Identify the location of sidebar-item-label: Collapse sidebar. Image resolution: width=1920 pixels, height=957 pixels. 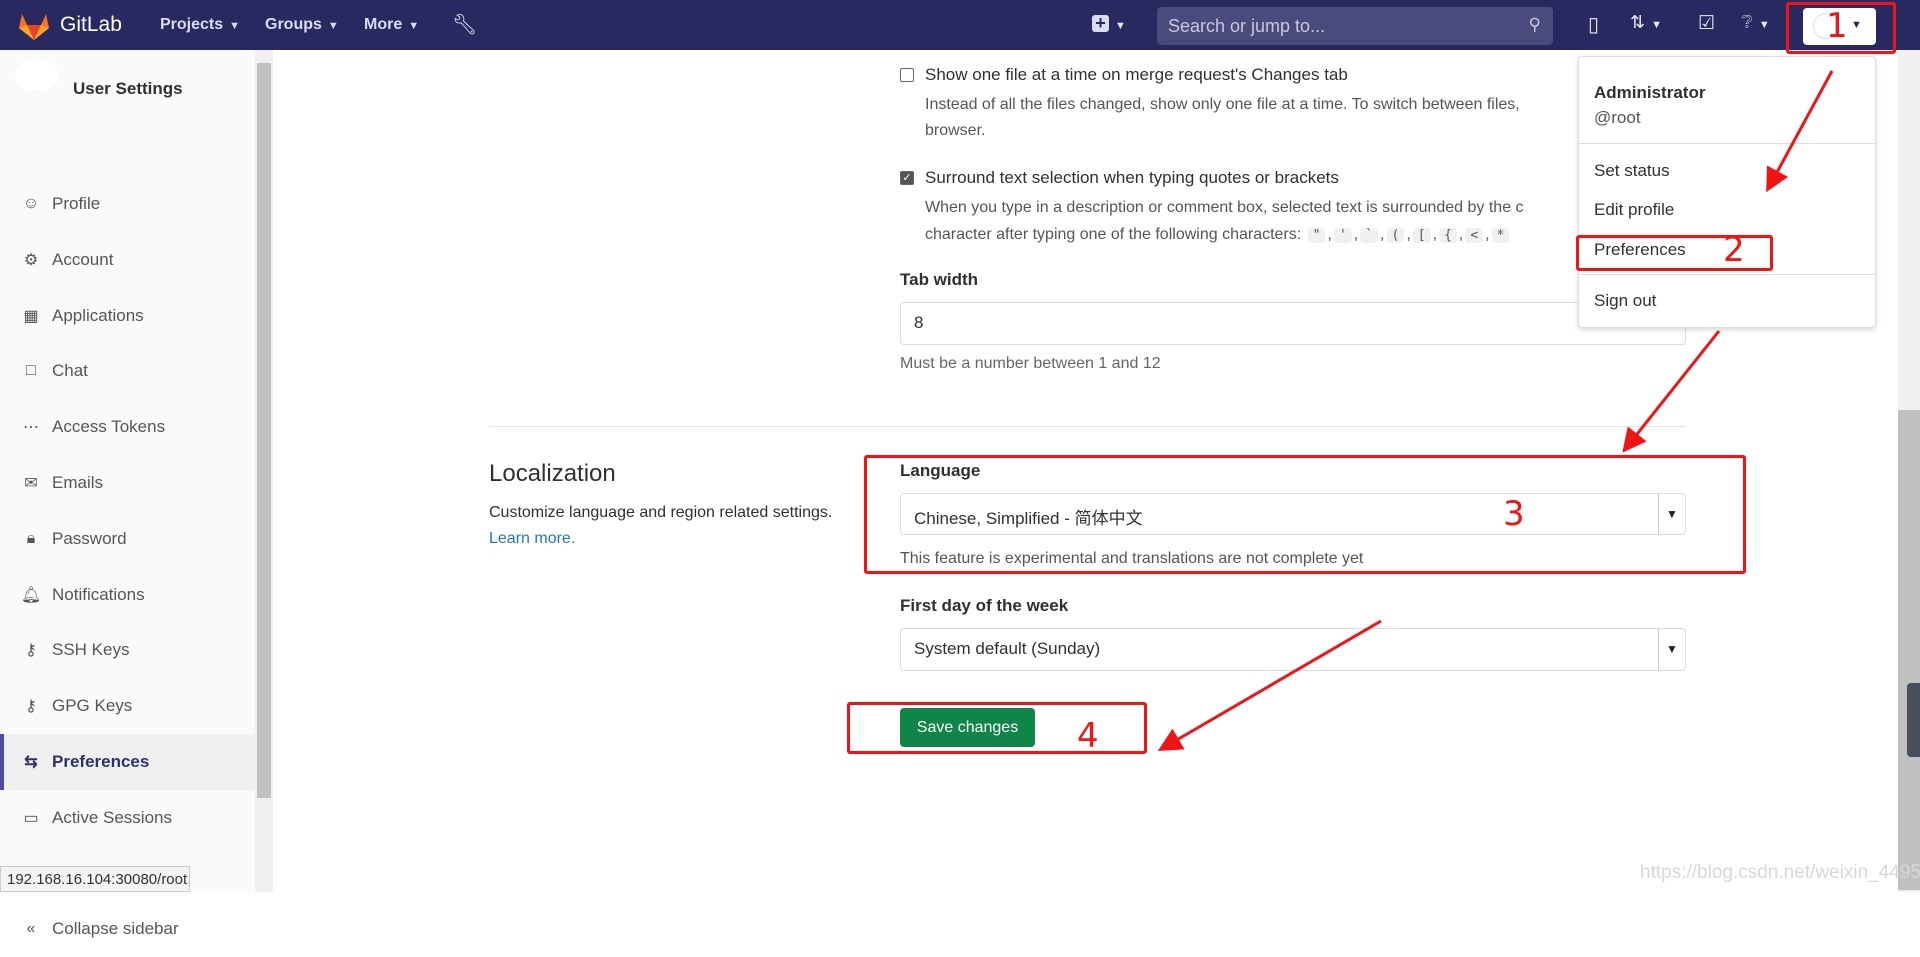
(115, 929).